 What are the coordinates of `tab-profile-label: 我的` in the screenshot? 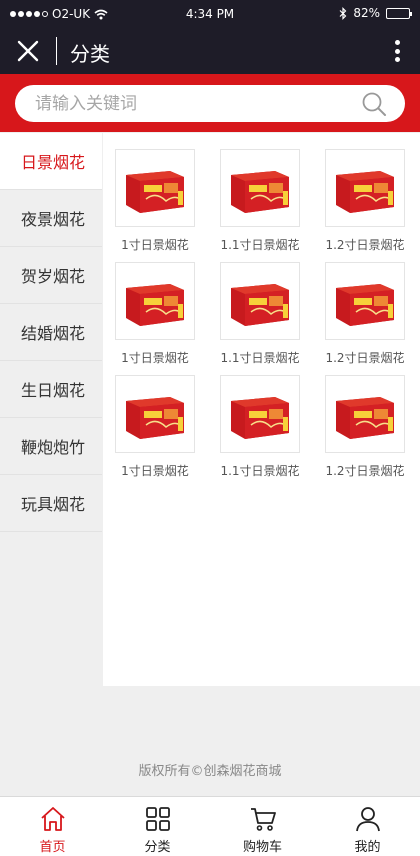 It's located at (367, 847).